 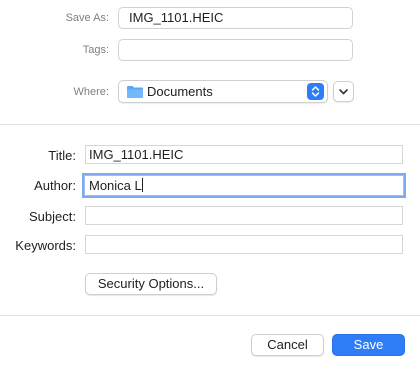 I want to click on up-down-chevron-icon, so click(x=315, y=91).